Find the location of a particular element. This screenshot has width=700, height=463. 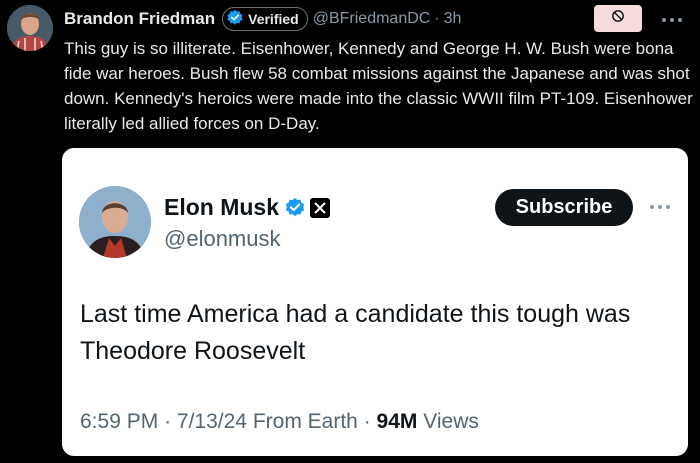

author-avatar is located at coordinates (30, 28).